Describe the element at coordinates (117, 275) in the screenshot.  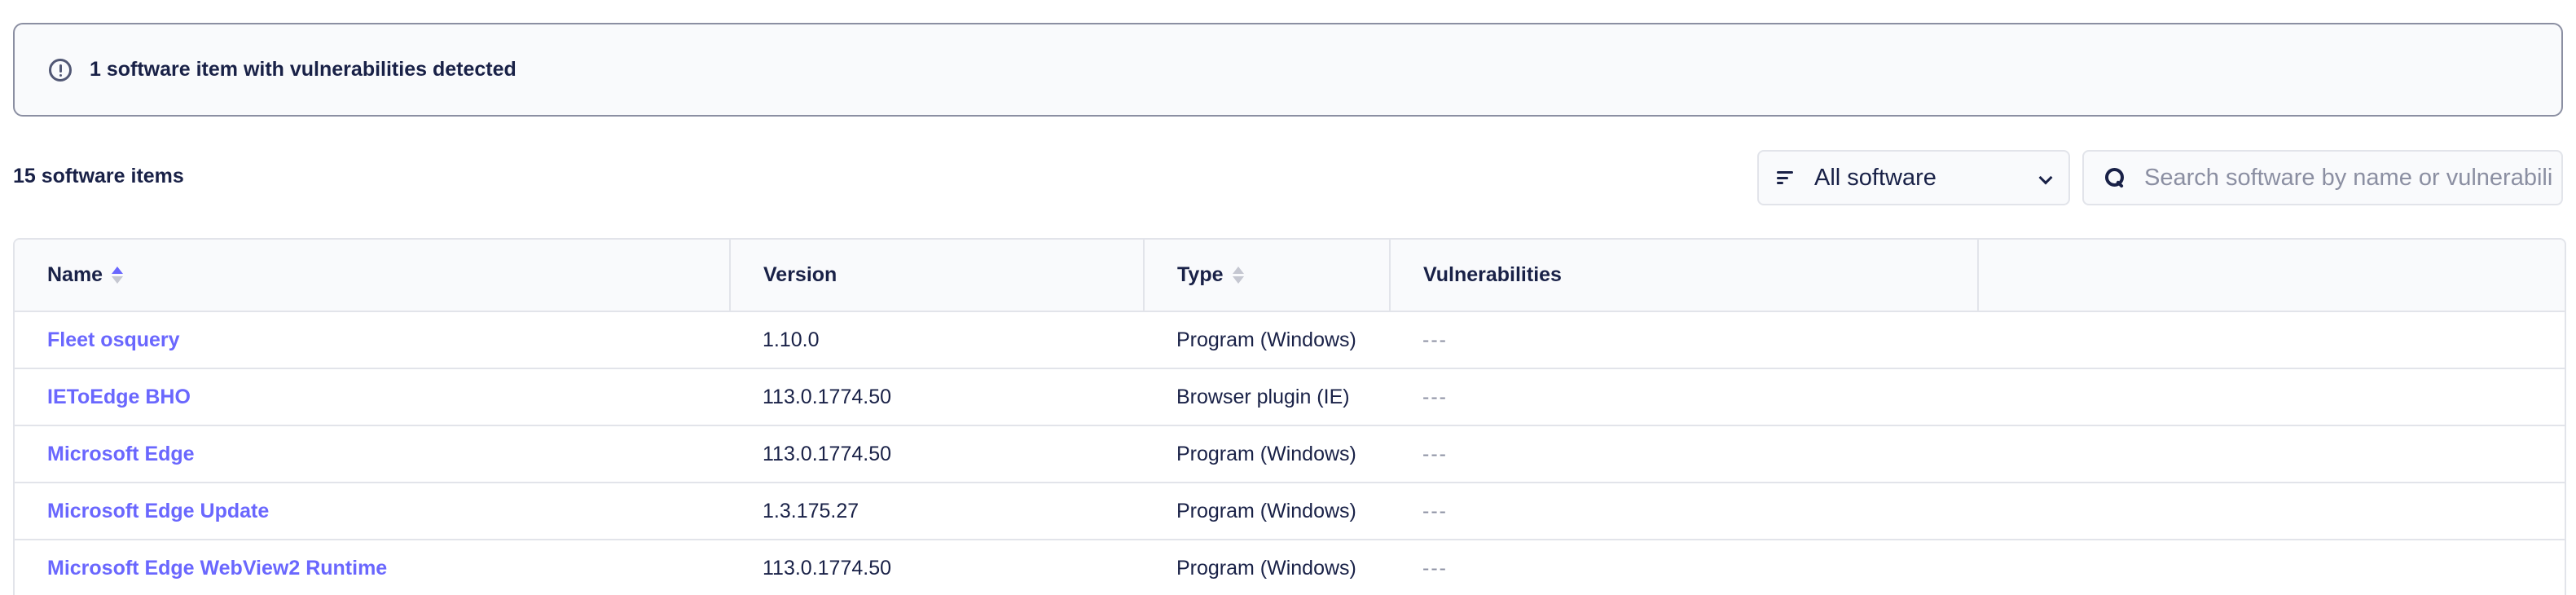
I see `sort-asc-icon` at that location.